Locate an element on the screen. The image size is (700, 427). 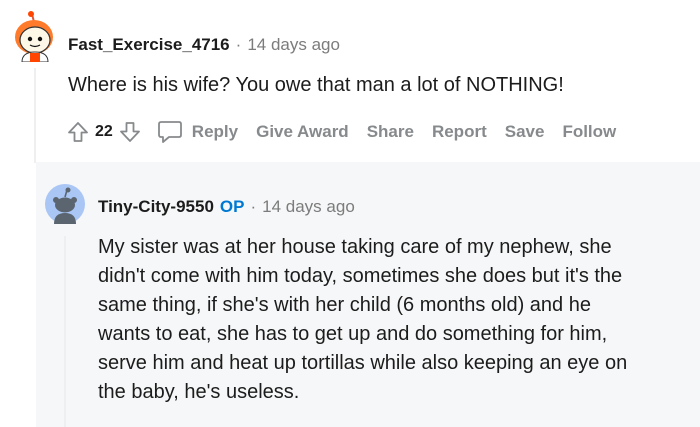
share-button: Share is located at coordinates (390, 132).